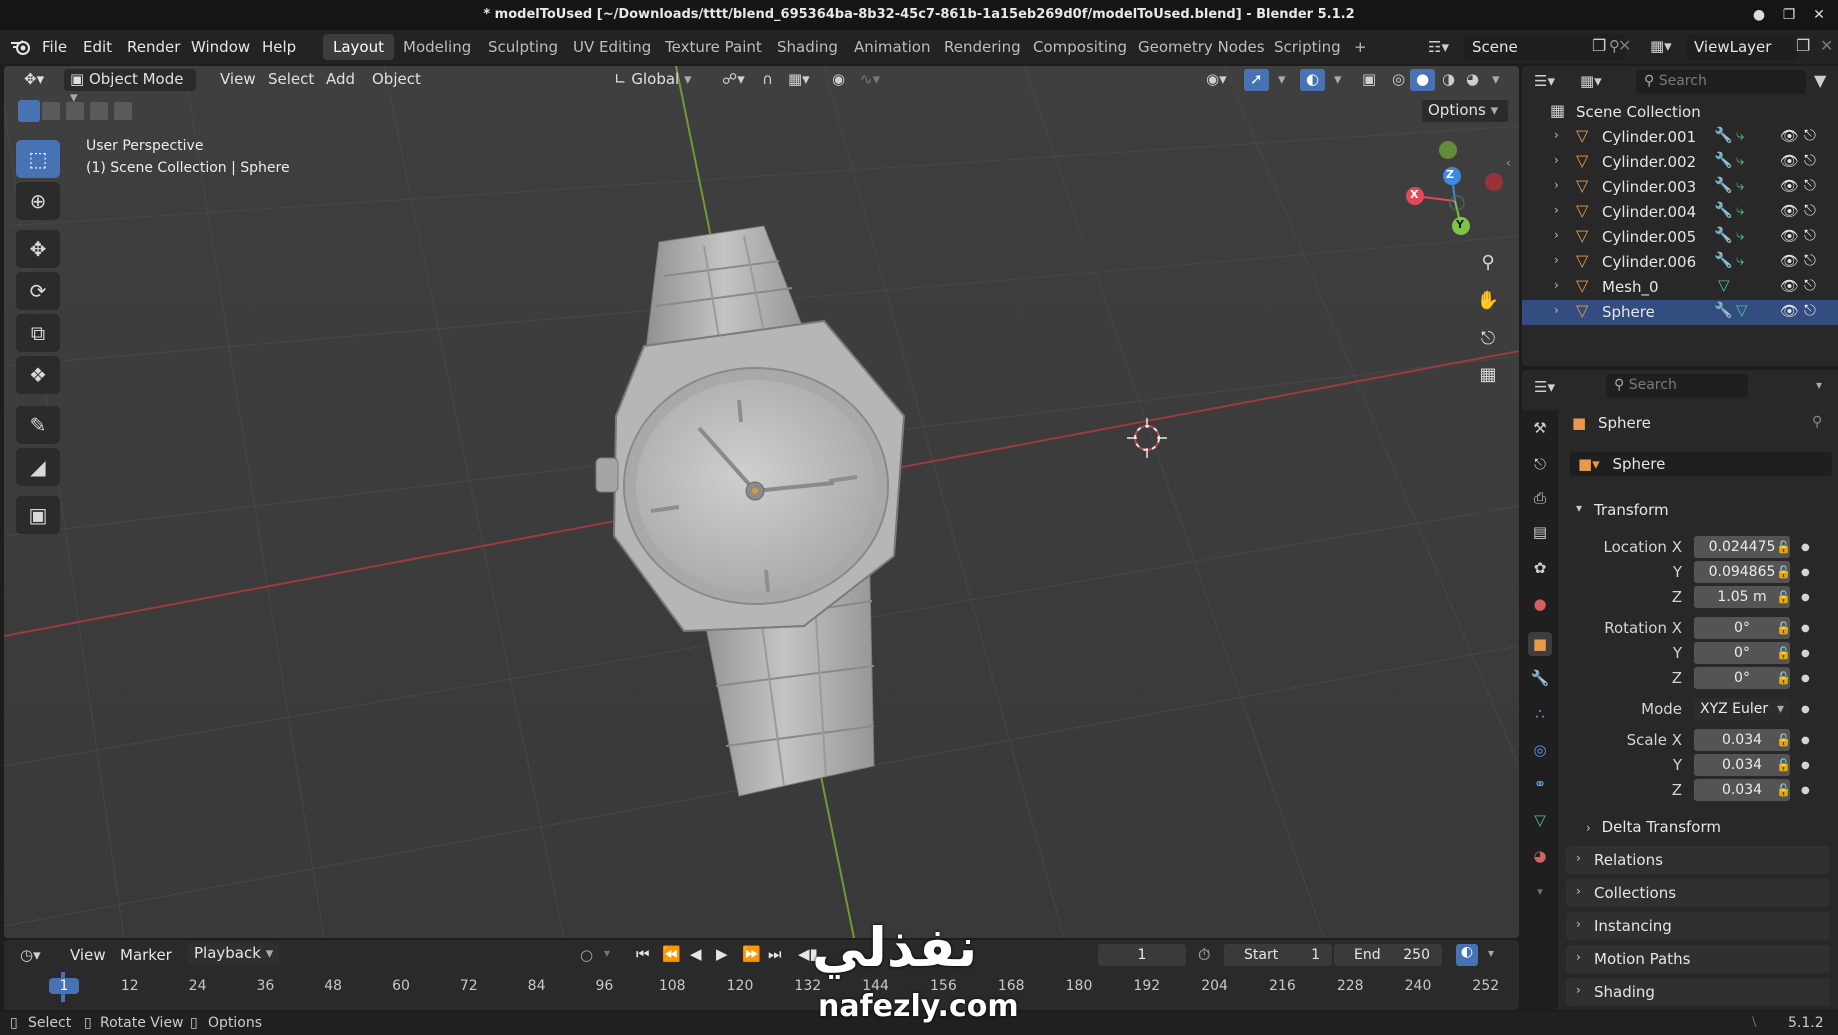 This screenshot has width=1838, height=1035. What do you see at coordinates (1701, 464) in the screenshot?
I see `object-datablock-field: ■▾ Sphere` at bounding box center [1701, 464].